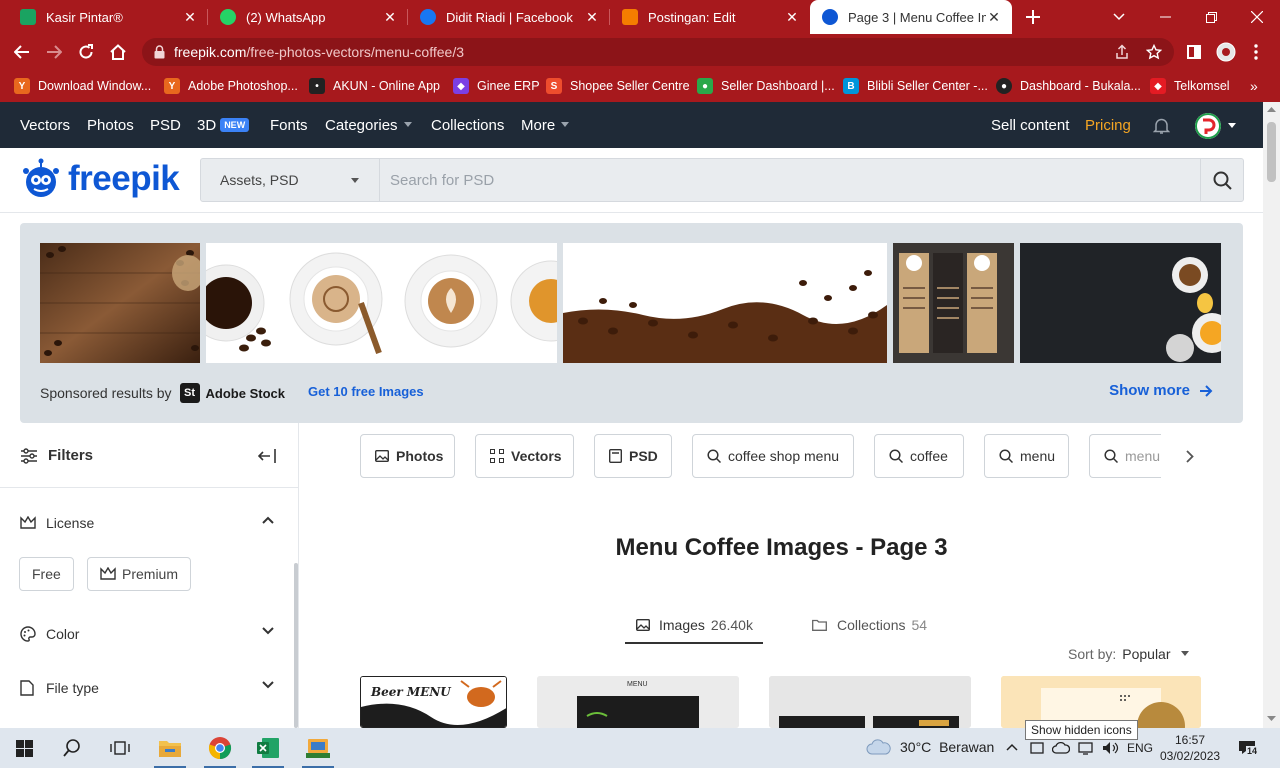 The height and width of the screenshot is (768, 1280). I want to click on close-window-button, so click(1257, 17).